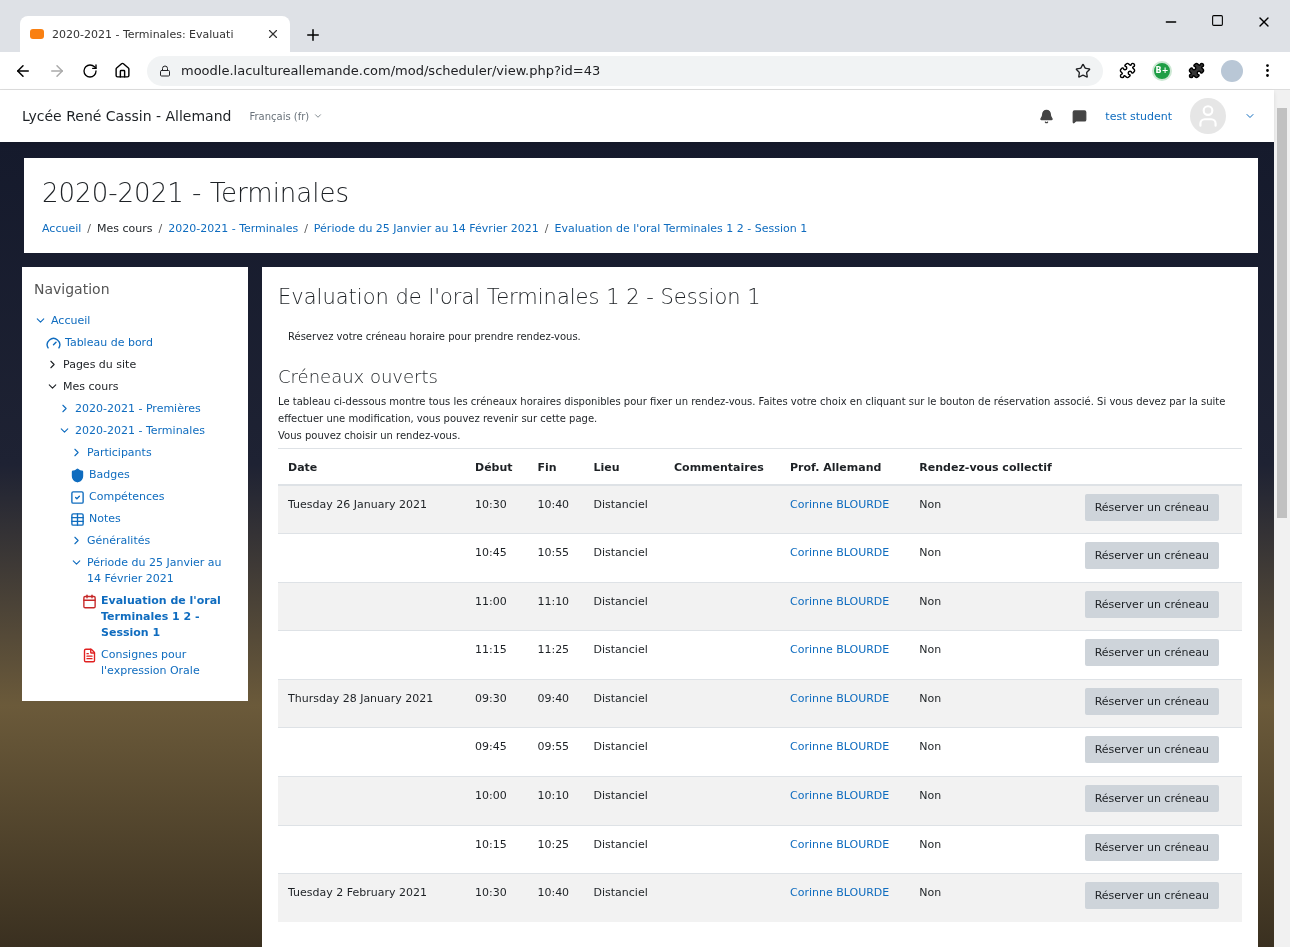 This screenshot has width=1290, height=947. What do you see at coordinates (127, 116) in the screenshot?
I see `site-name: Lycée René Cassin - Allemand` at bounding box center [127, 116].